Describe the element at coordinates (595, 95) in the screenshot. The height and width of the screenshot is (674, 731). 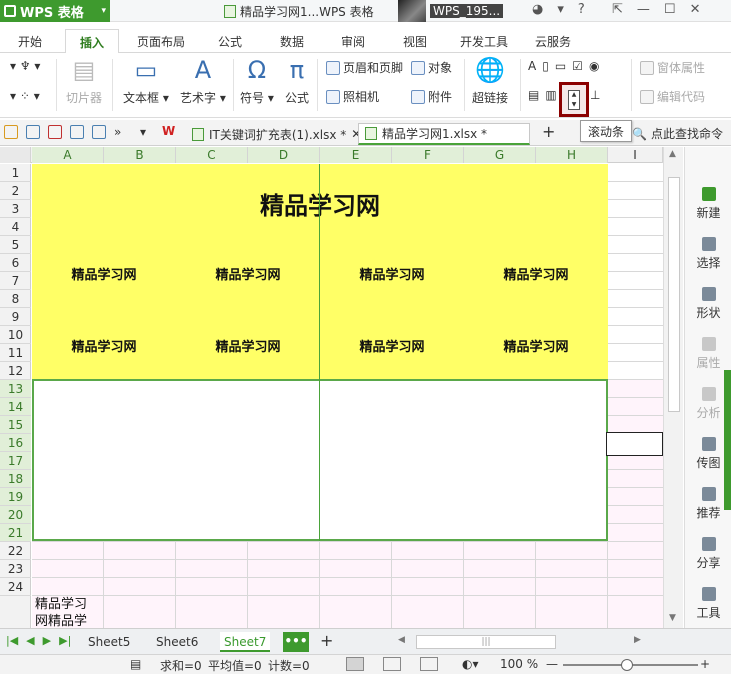
I see `spinner-control-icon: ⊥` at that location.